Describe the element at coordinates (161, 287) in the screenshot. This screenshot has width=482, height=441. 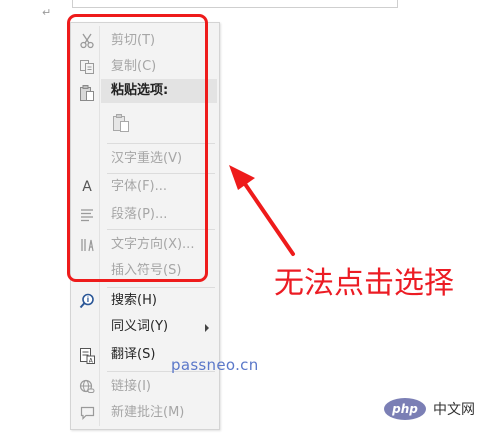
I see `menu-separator` at that location.